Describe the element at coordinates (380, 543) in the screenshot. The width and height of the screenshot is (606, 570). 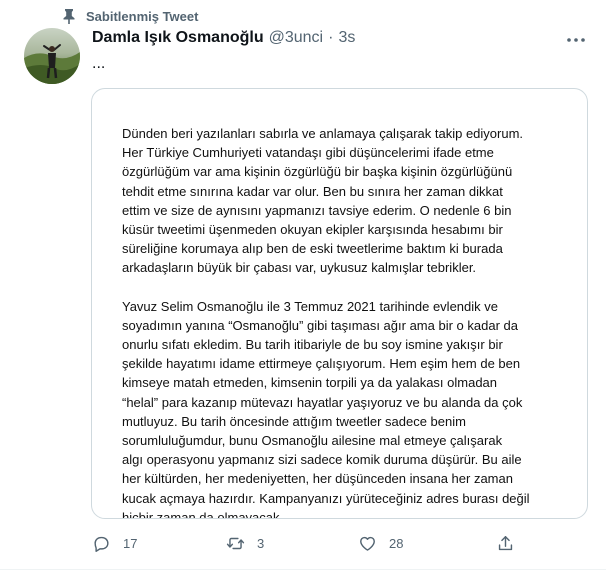
I see `like-button: 28` at that location.